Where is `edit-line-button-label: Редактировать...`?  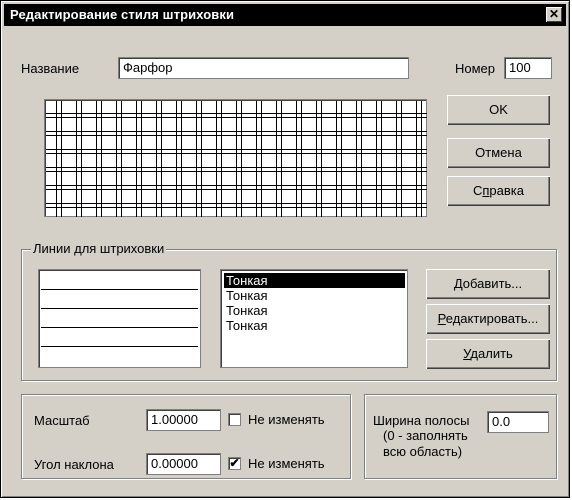 edit-line-button-label: Редактировать... is located at coordinates (488, 318).